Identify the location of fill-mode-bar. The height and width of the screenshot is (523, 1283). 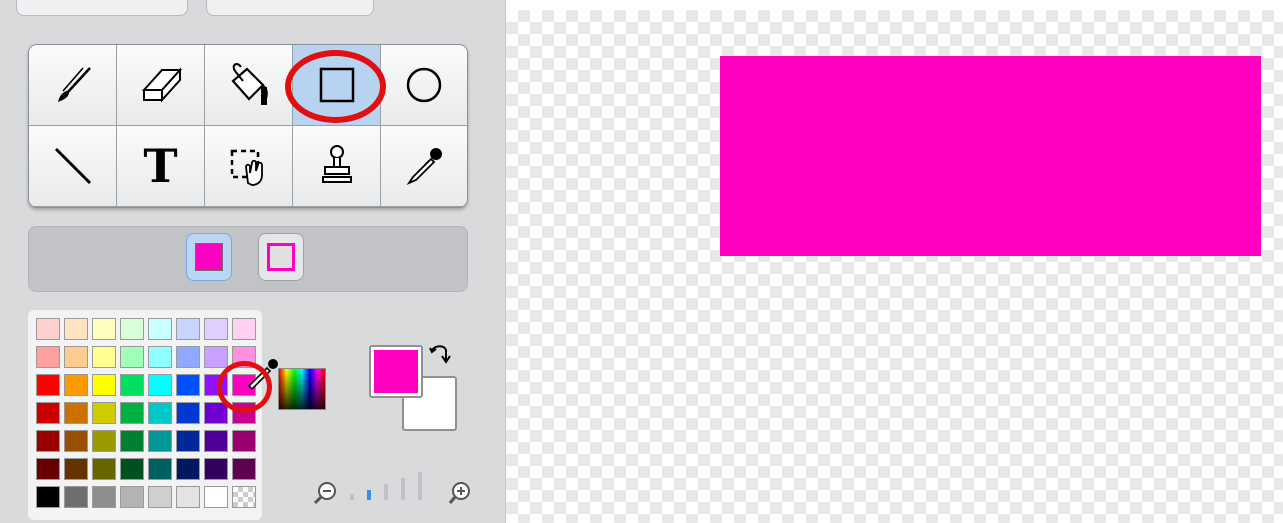
(248, 259).